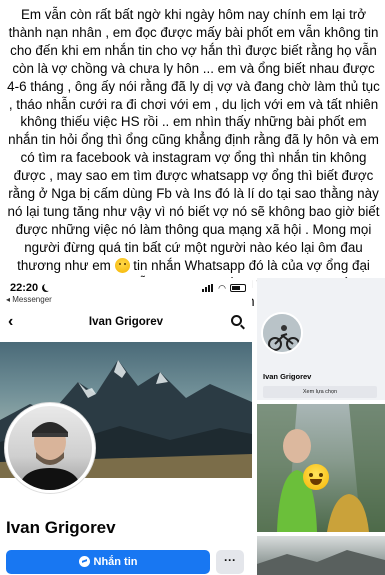  What do you see at coordinates (282, 333) in the screenshot?
I see `motorcycle-photo` at bounding box center [282, 333].